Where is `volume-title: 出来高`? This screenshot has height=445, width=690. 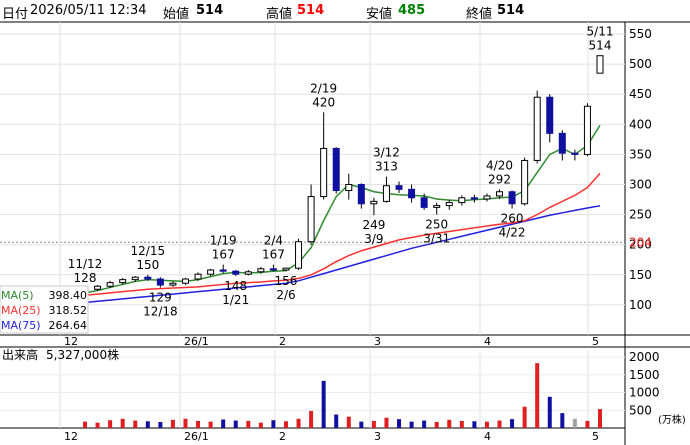 volume-title: 出来高 is located at coordinates (20, 354).